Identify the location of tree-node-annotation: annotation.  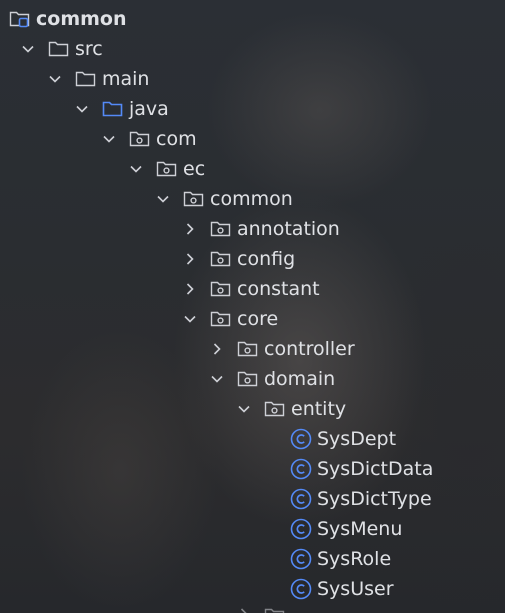
(252, 229).